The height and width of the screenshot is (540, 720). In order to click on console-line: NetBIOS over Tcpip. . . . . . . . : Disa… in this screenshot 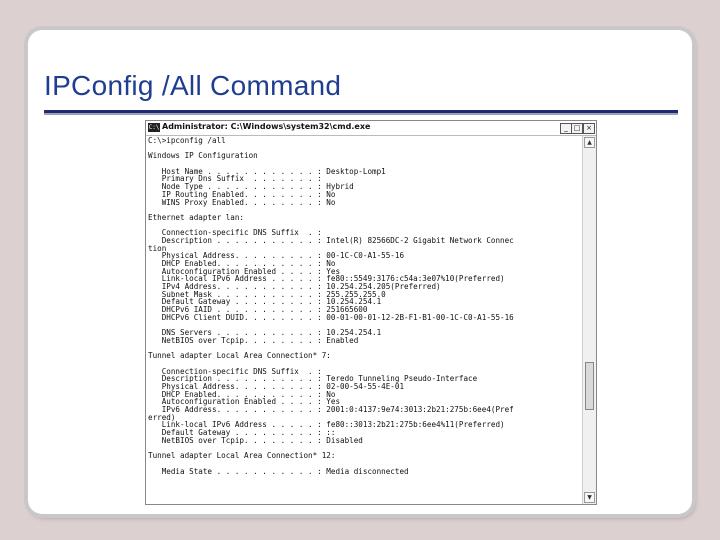, I will do `click(255, 440)`.